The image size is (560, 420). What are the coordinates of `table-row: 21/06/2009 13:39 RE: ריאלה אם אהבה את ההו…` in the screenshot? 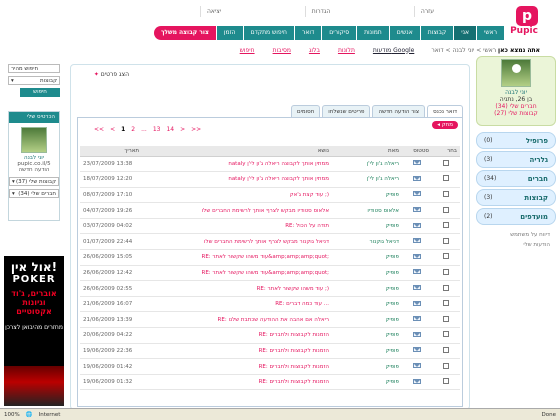 It's located at (270, 320).